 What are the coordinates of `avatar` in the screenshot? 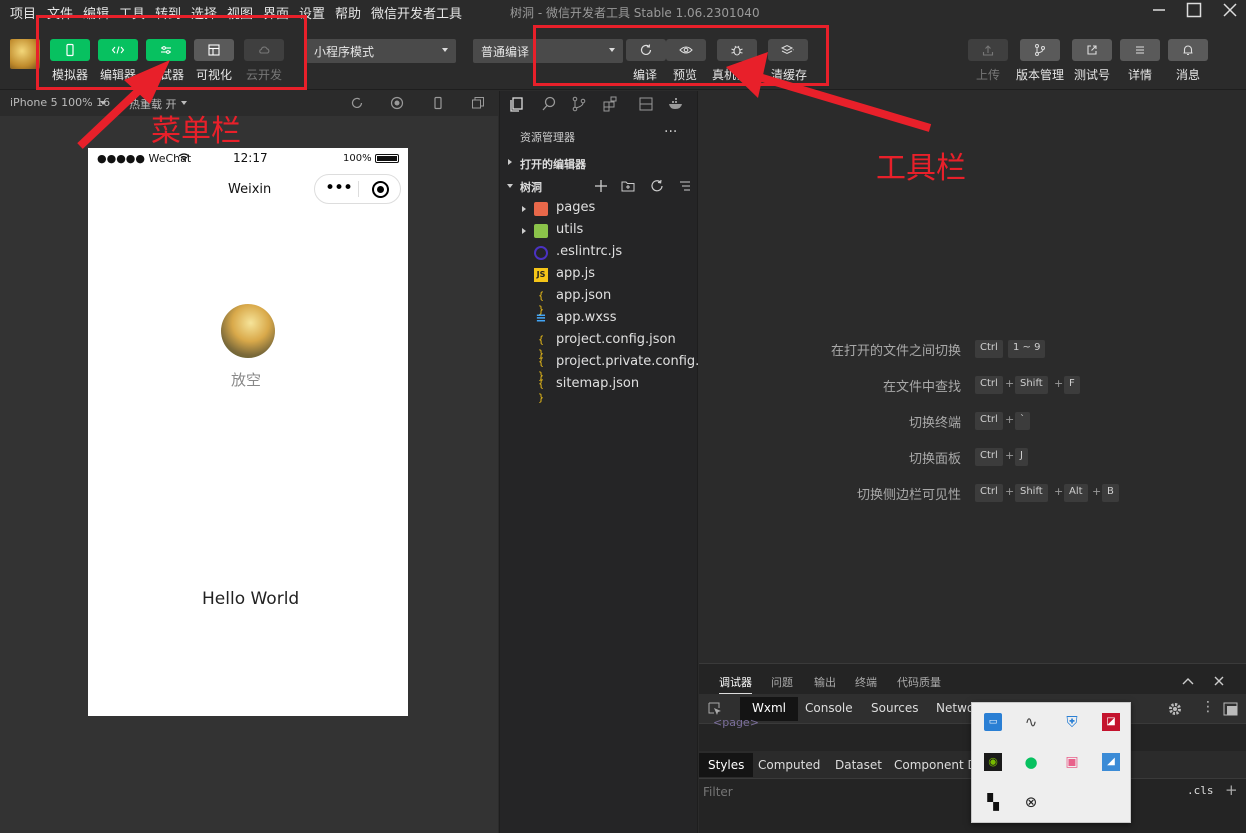 It's located at (248, 331).